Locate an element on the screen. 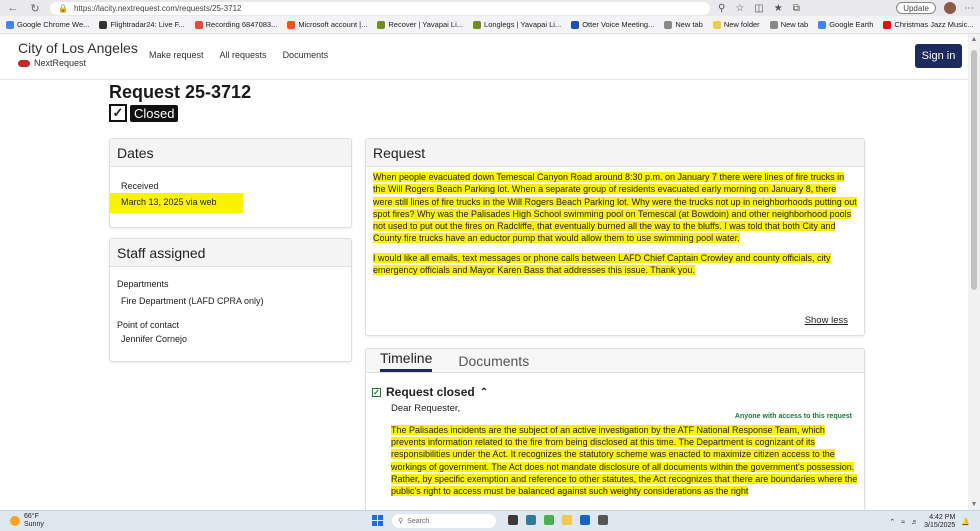 Image resolution: width=980 pixels, height=531 pixels. nextrequest-logo: NextRequest is located at coordinates (78, 63).